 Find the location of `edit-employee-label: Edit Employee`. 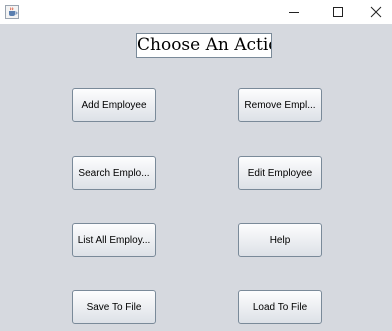

edit-employee-label: Edit Employee is located at coordinates (280, 173).